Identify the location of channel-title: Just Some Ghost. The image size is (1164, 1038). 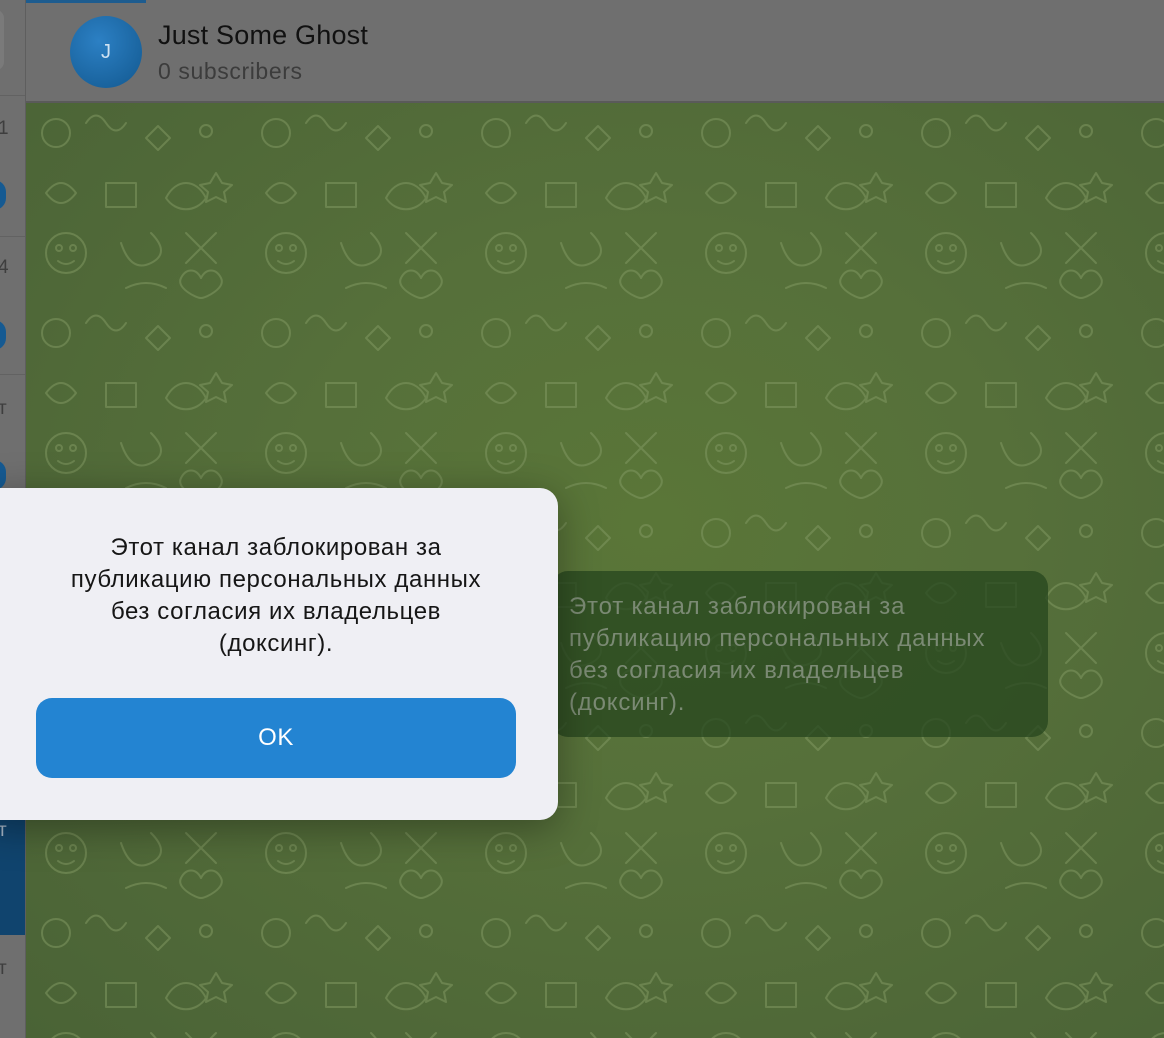
(263, 35).